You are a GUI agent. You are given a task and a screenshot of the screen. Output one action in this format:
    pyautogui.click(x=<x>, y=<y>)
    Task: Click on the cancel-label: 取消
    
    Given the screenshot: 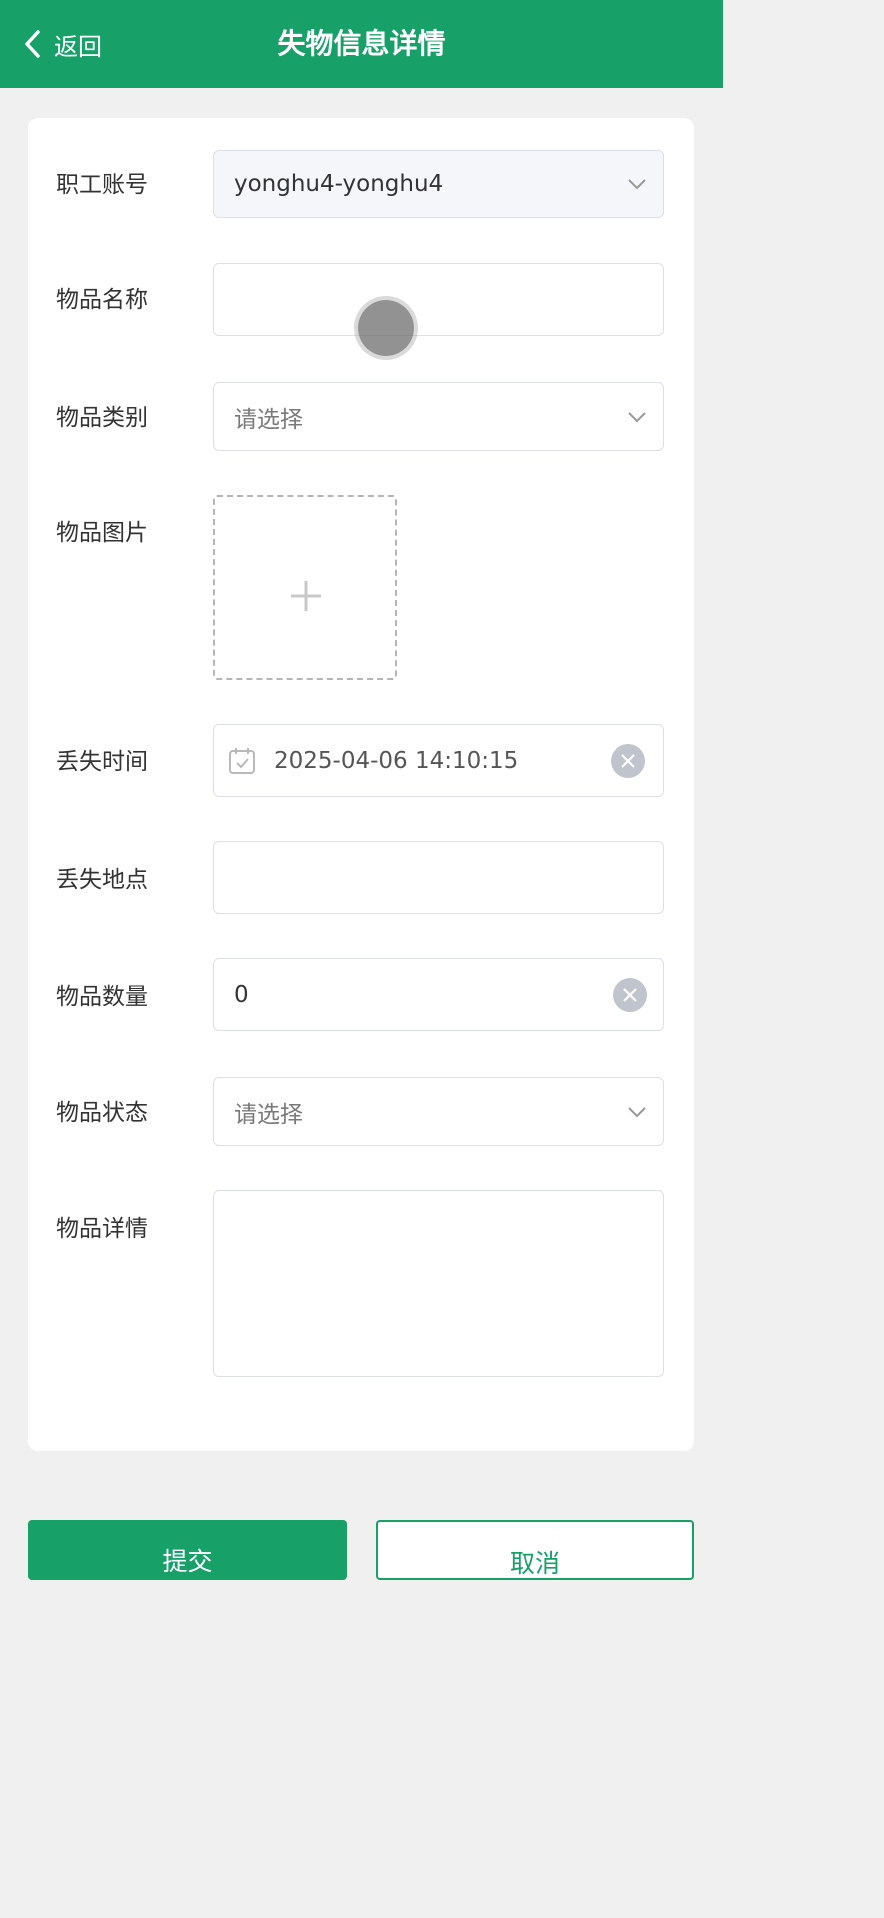 What is the action you would take?
    pyautogui.click(x=534, y=1563)
    